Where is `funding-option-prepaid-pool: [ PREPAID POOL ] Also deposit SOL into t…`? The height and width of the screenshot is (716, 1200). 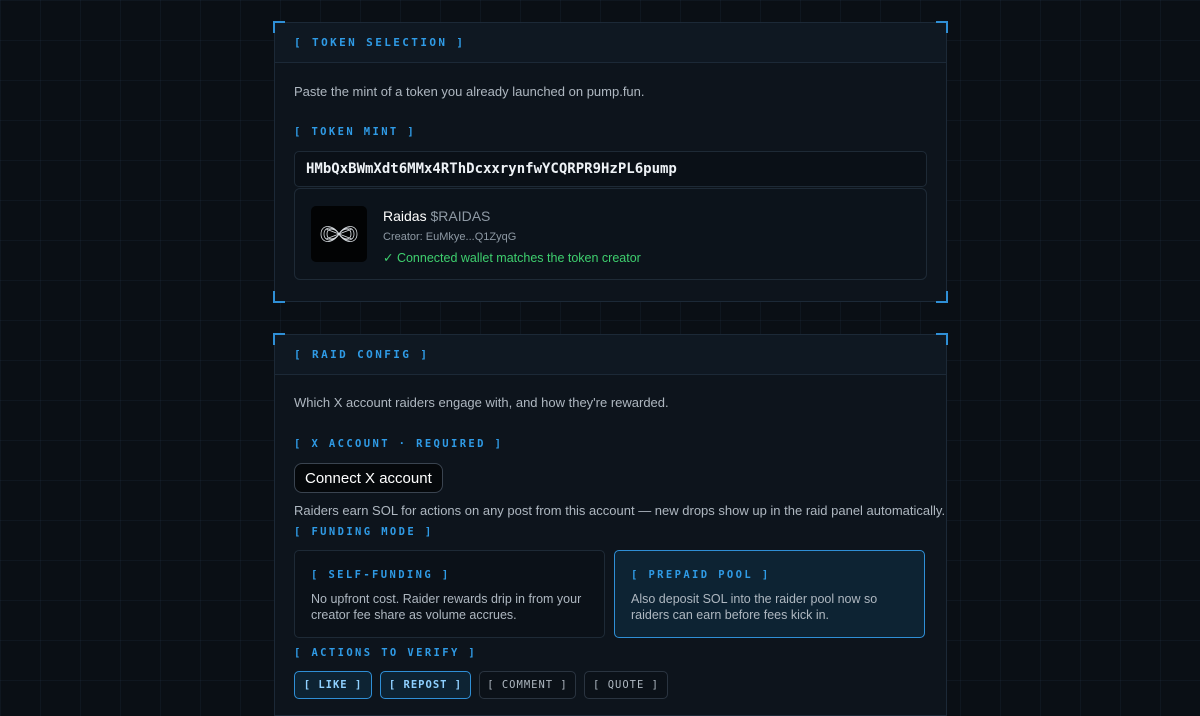
funding-option-prepaid-pool: [ PREPAID POOL ] Also deposit SOL into t… is located at coordinates (769, 594).